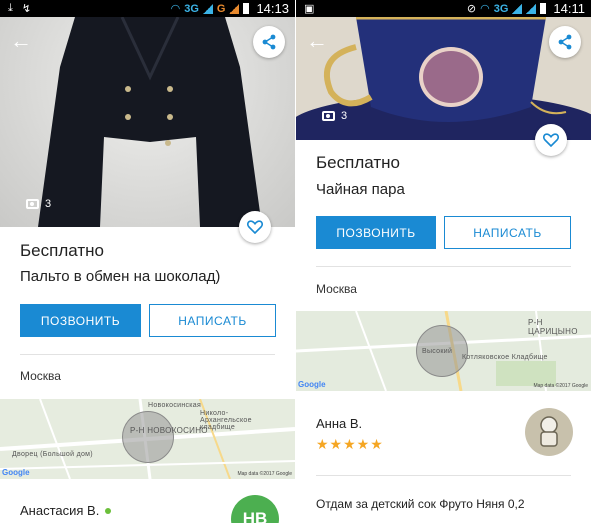 This screenshot has height=523, width=591. I want to click on mute-icon: ⊘, so click(471, 9).